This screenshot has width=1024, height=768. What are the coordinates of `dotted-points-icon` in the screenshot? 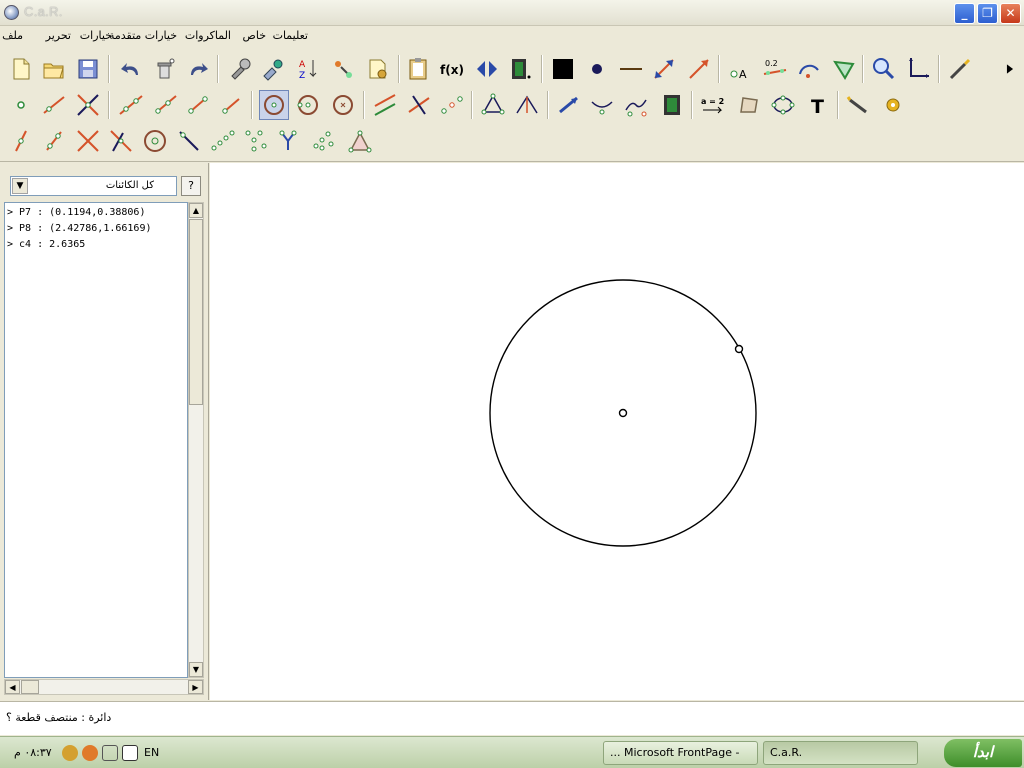 It's located at (222, 141).